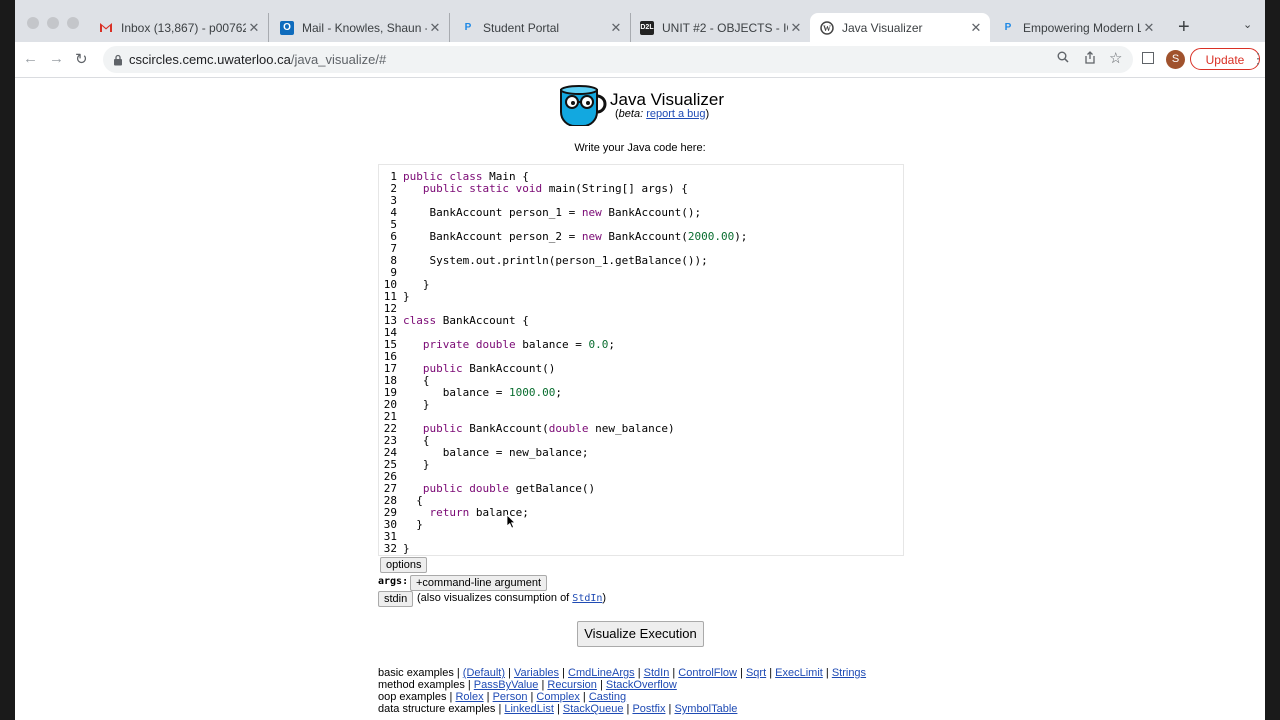 The width and height of the screenshot is (1280, 720). What do you see at coordinates (396, 599) in the screenshot?
I see `stdin-button: stdin` at bounding box center [396, 599].